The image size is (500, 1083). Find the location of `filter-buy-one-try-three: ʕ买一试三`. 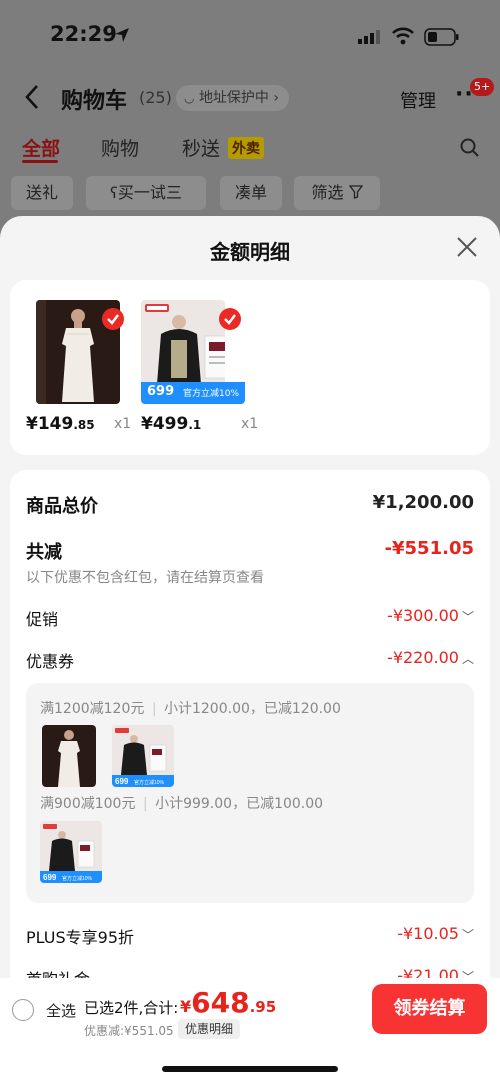

filter-buy-one-try-three: ʕ买一试三 is located at coordinates (146, 193).